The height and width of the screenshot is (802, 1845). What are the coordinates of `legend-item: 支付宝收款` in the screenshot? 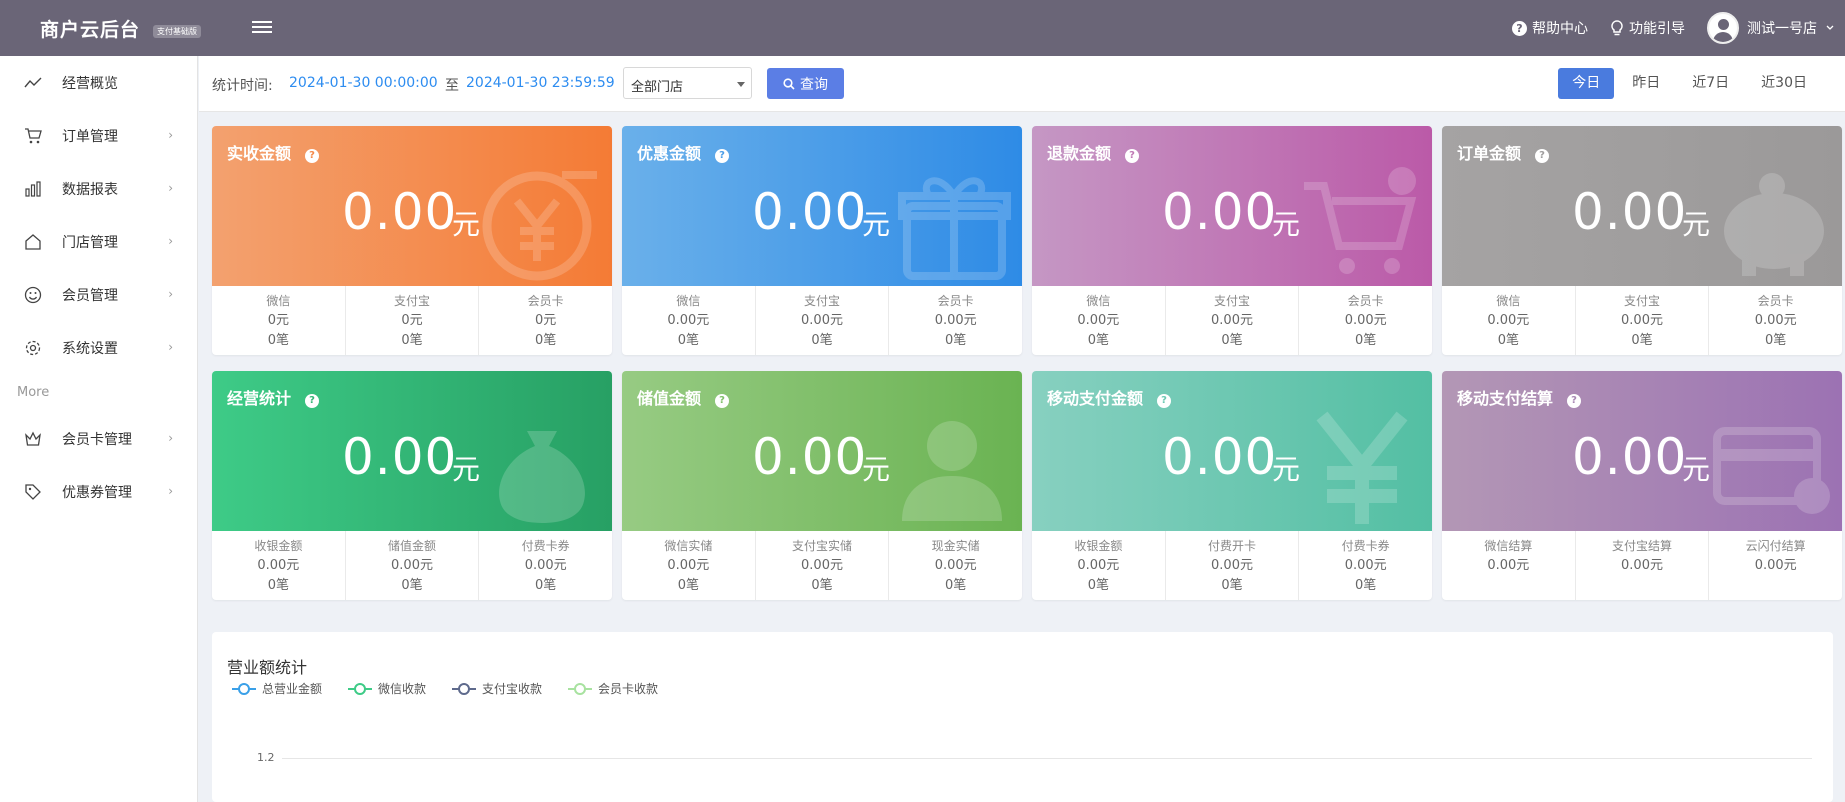 It's located at (497, 688).